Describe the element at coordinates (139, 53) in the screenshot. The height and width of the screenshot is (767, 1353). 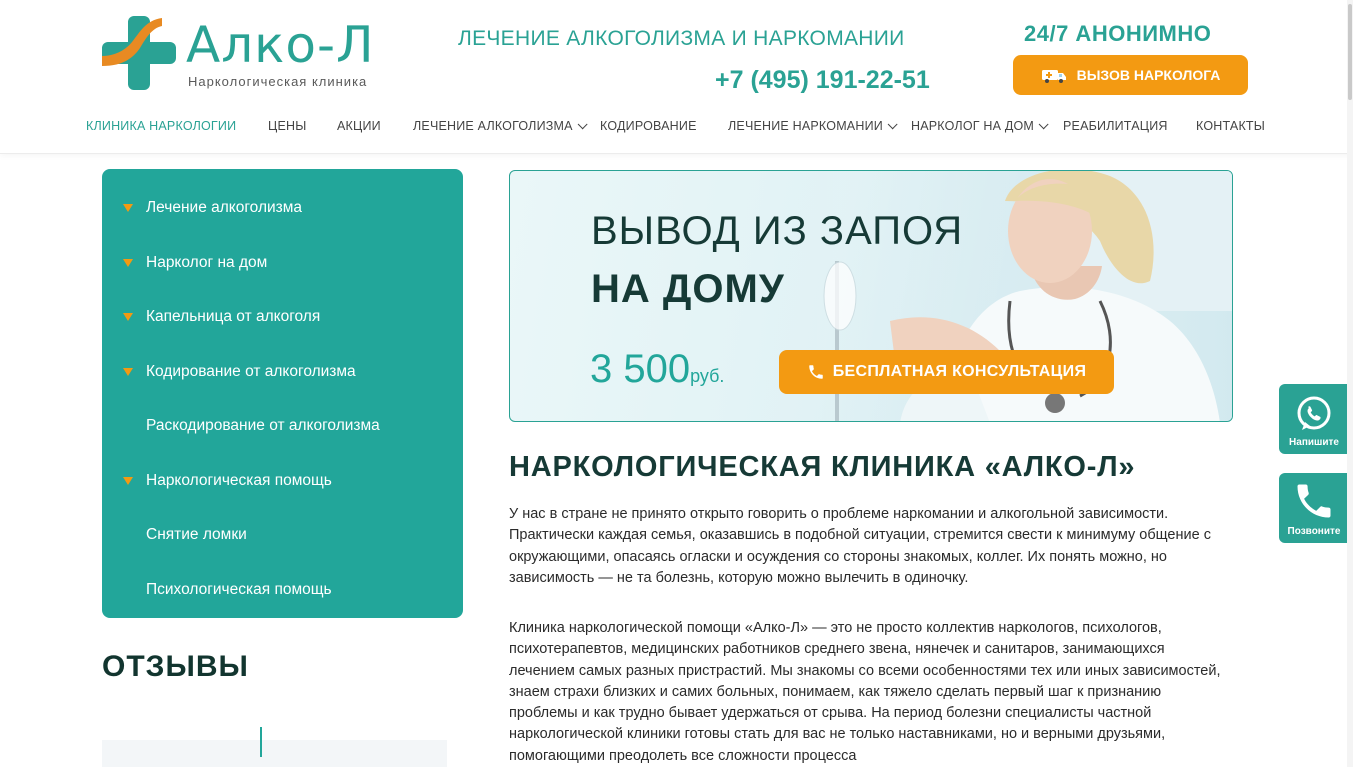
I see `logo-cross-icon` at that location.